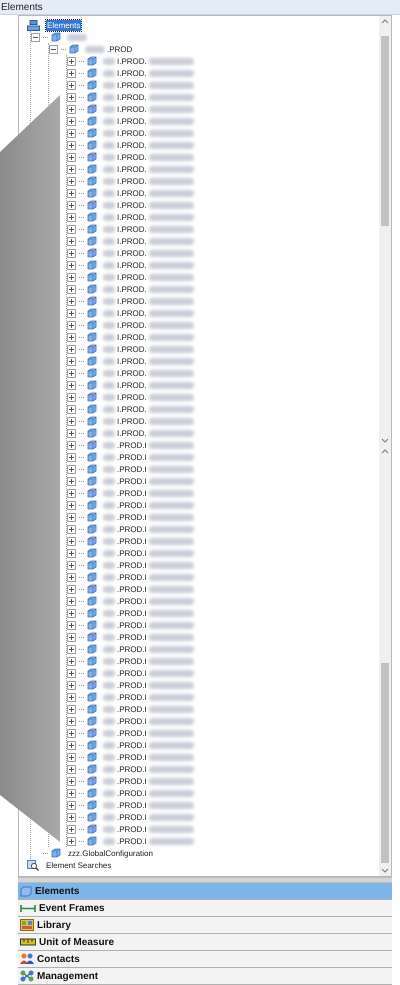  Describe the element at coordinates (53, 49) in the screenshot. I see `collapse-toggle` at that location.